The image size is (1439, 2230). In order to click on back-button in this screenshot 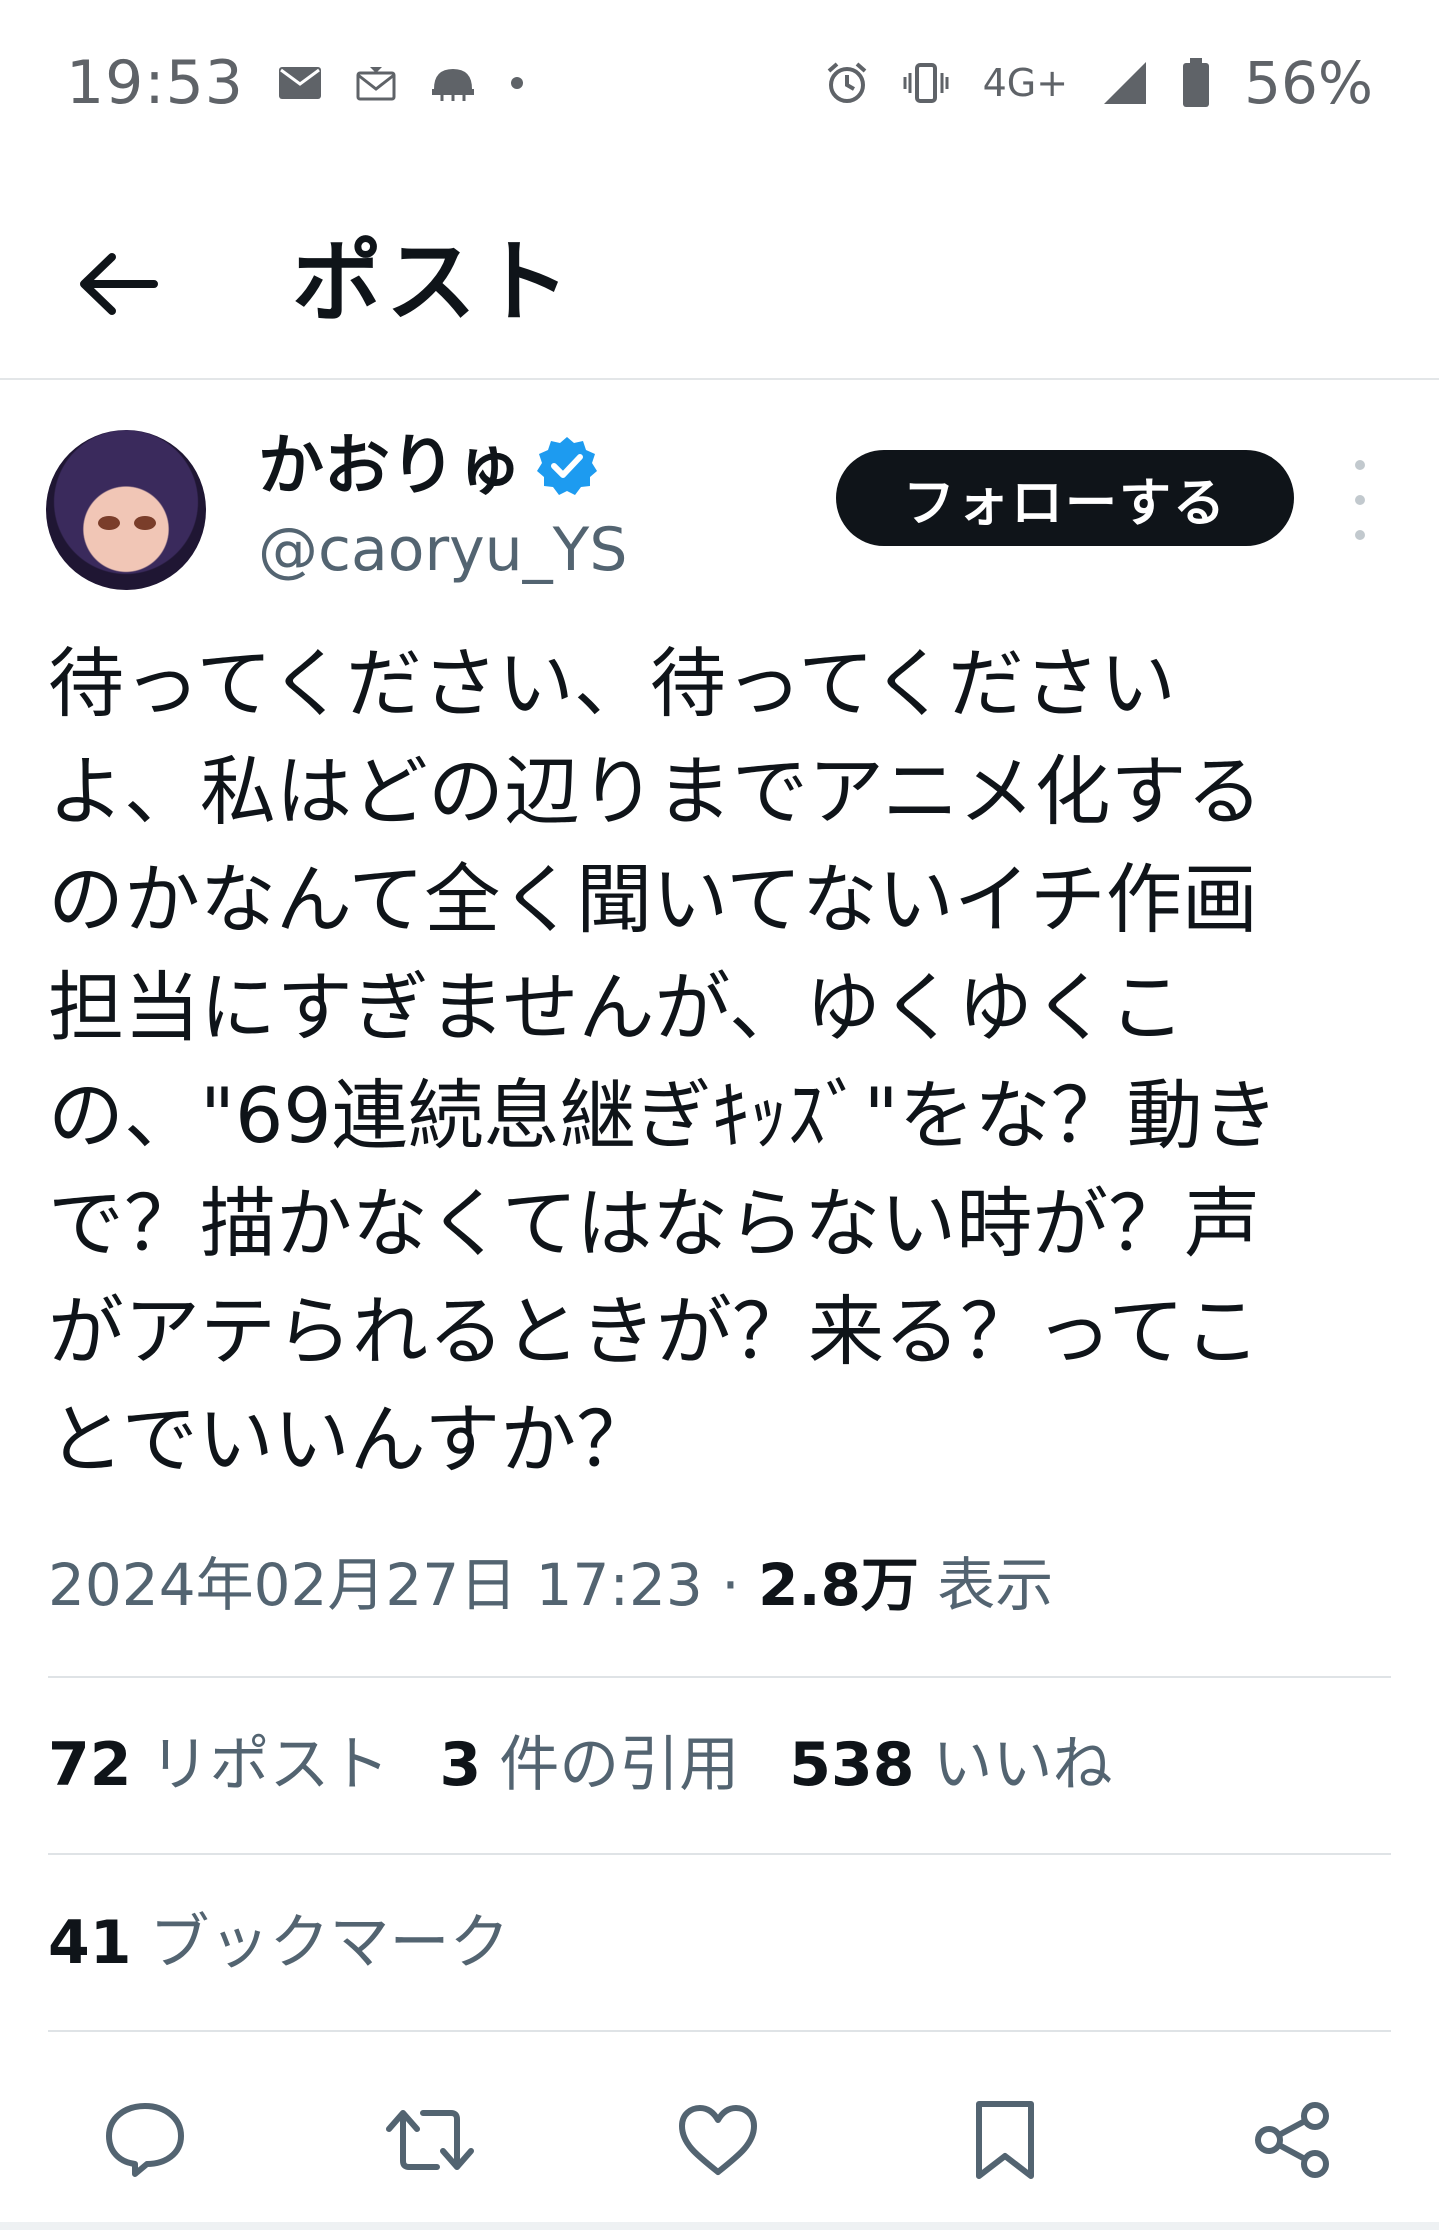, I will do `click(118, 284)`.